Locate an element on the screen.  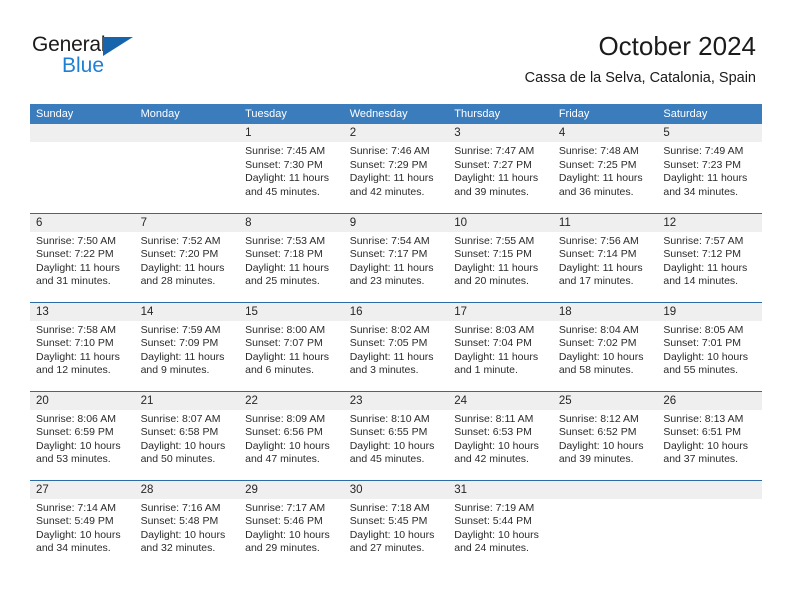
day-number: 2 is located at coordinates (396, 133).